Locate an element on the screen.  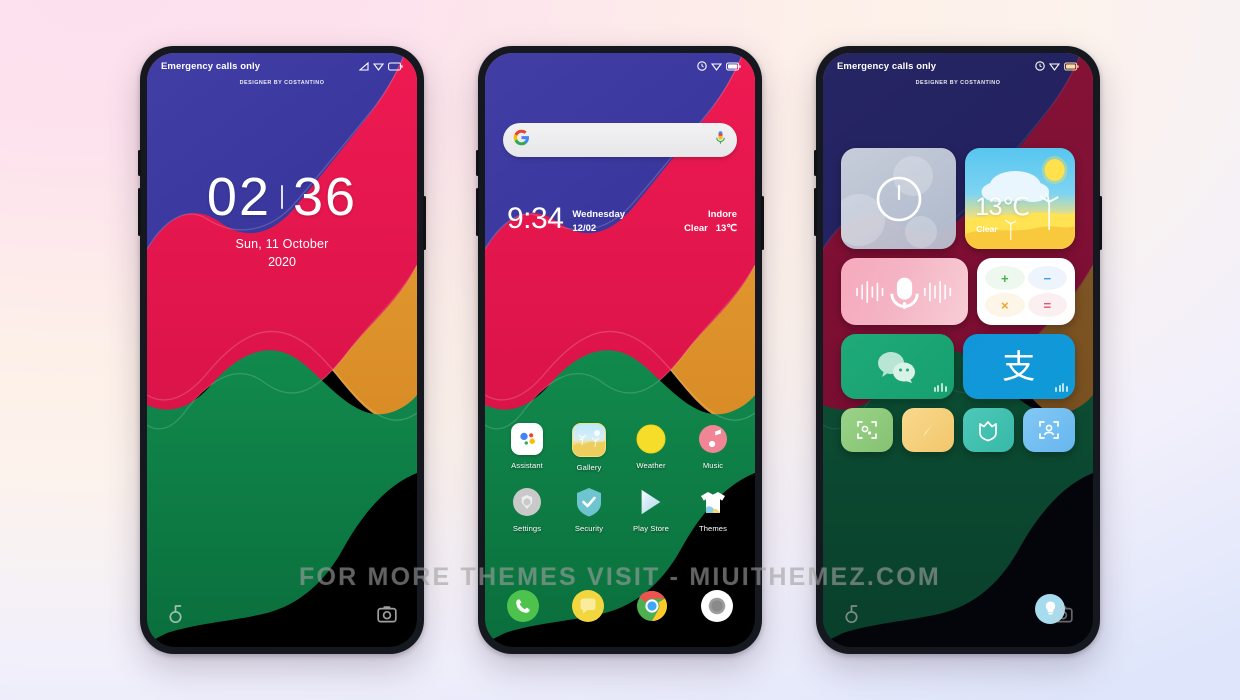
wechat-widget is located at coordinates (897, 366).